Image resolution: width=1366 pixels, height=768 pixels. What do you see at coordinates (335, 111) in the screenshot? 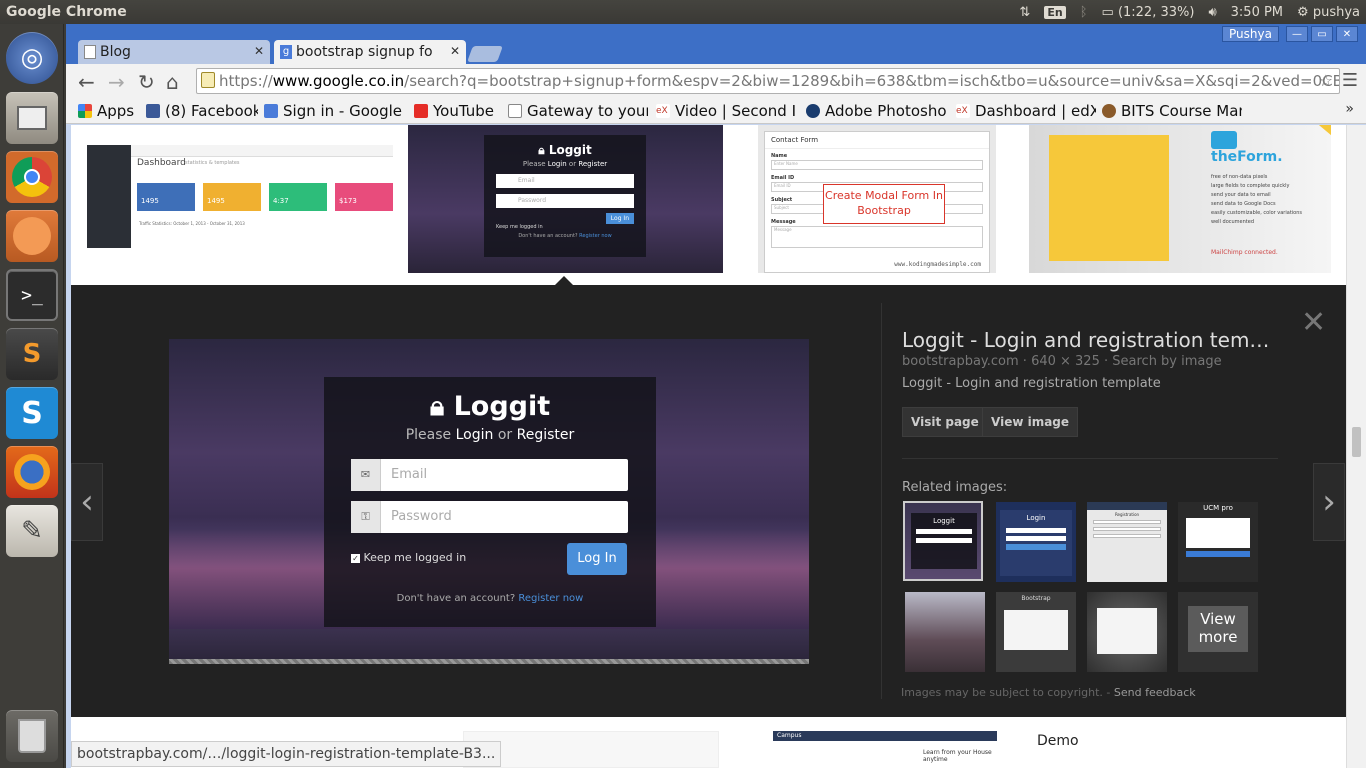
I see `bookmark-google-signin: Sign in - Google A` at bounding box center [335, 111].